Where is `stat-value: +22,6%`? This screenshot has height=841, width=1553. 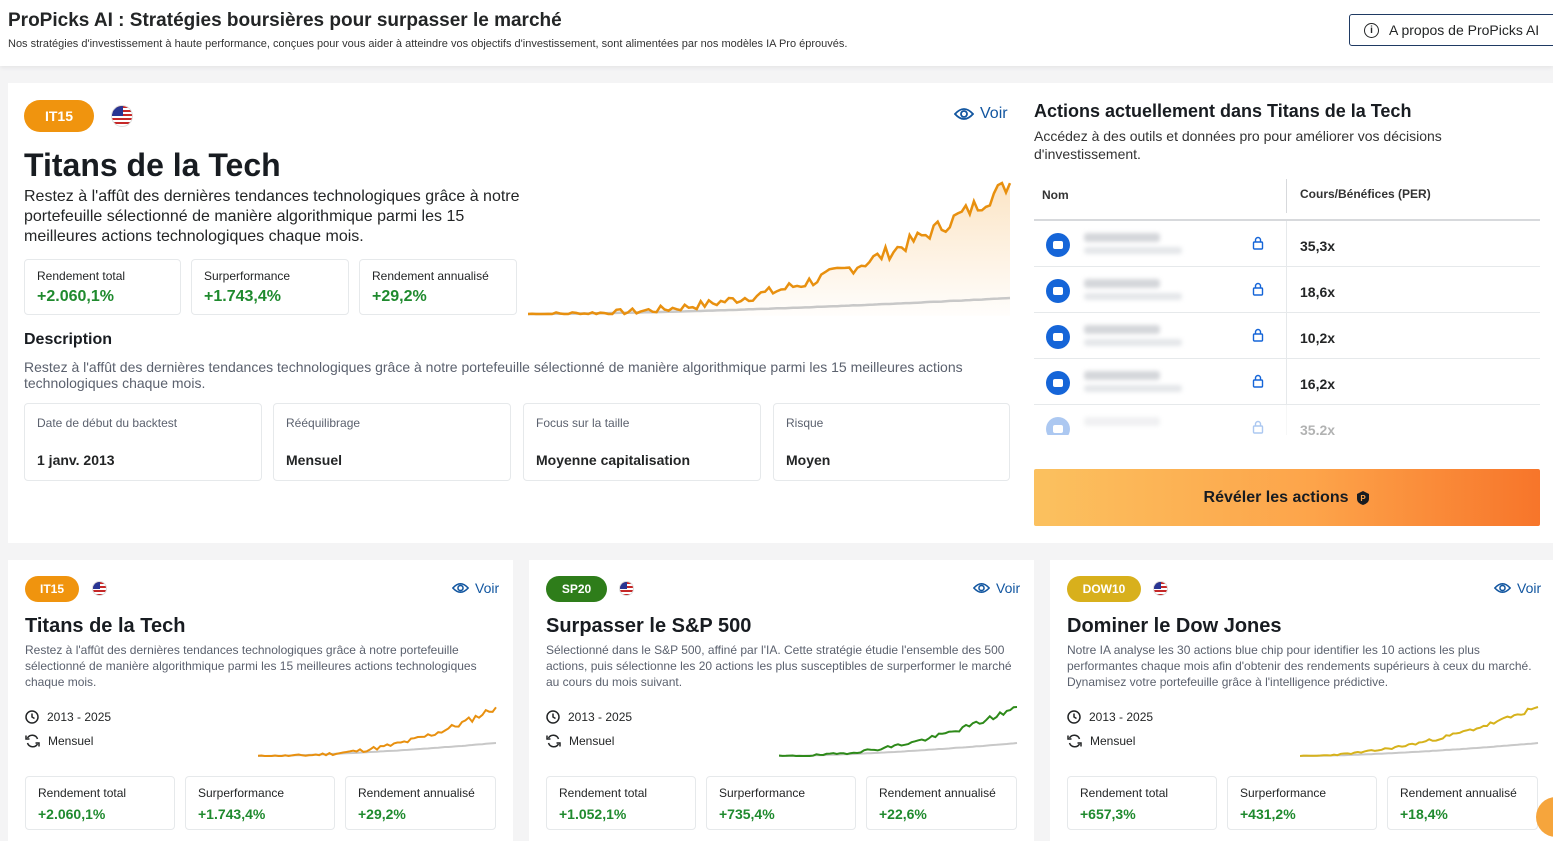 stat-value: +22,6% is located at coordinates (903, 814).